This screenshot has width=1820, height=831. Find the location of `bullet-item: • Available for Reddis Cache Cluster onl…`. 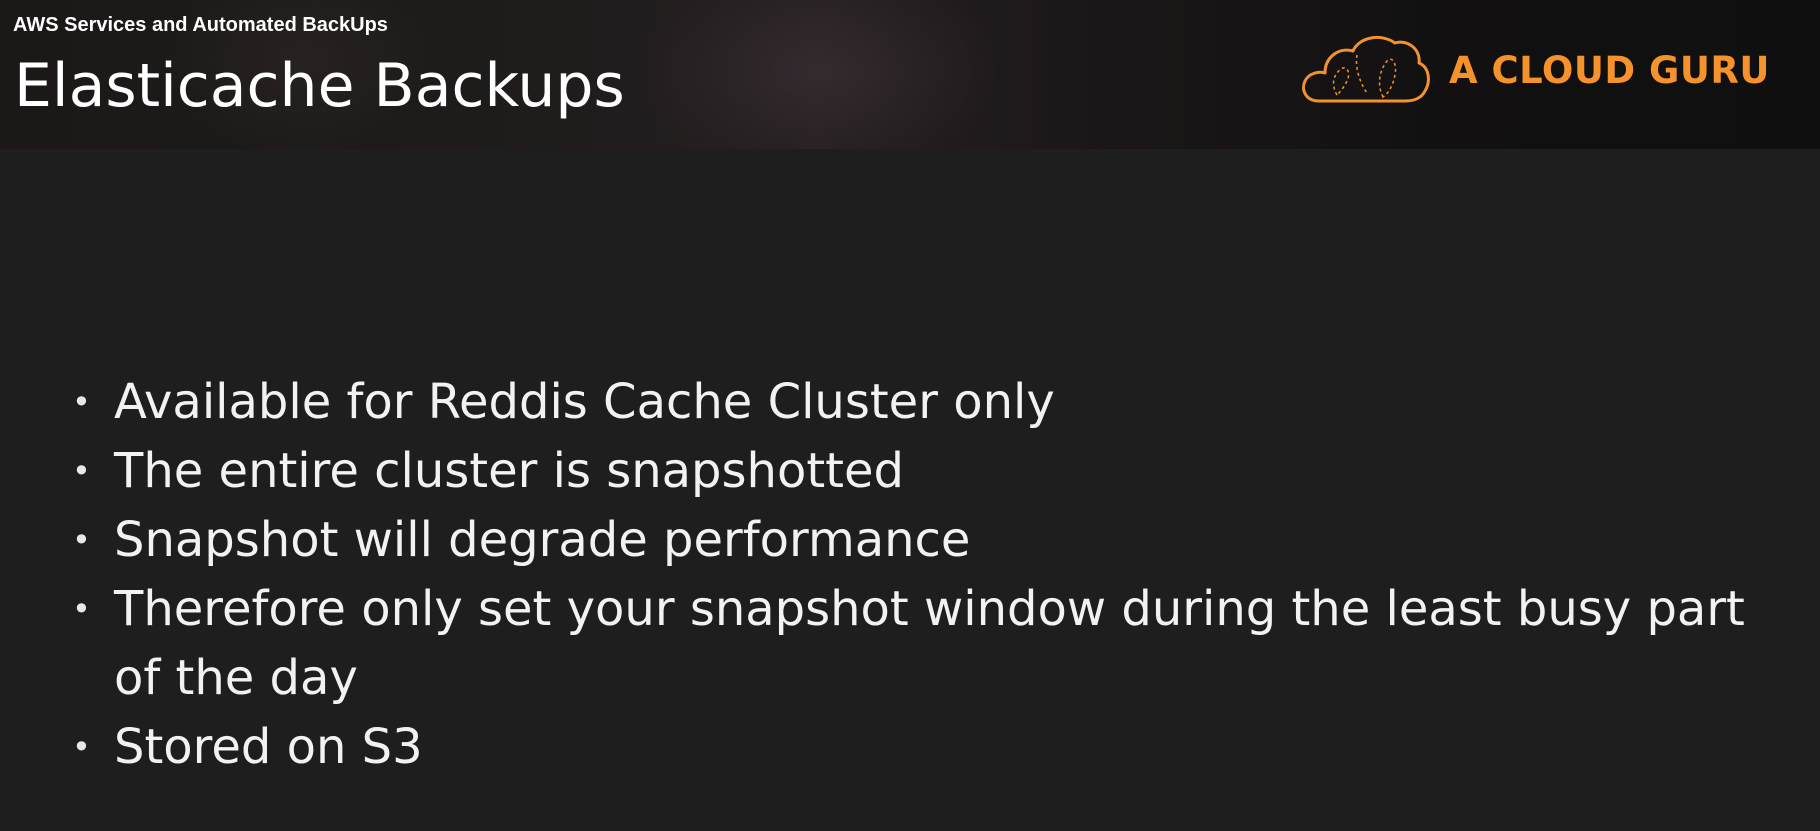

bullet-item: • Available for Reddis Cache Cluster onl… is located at coordinates (918, 402).